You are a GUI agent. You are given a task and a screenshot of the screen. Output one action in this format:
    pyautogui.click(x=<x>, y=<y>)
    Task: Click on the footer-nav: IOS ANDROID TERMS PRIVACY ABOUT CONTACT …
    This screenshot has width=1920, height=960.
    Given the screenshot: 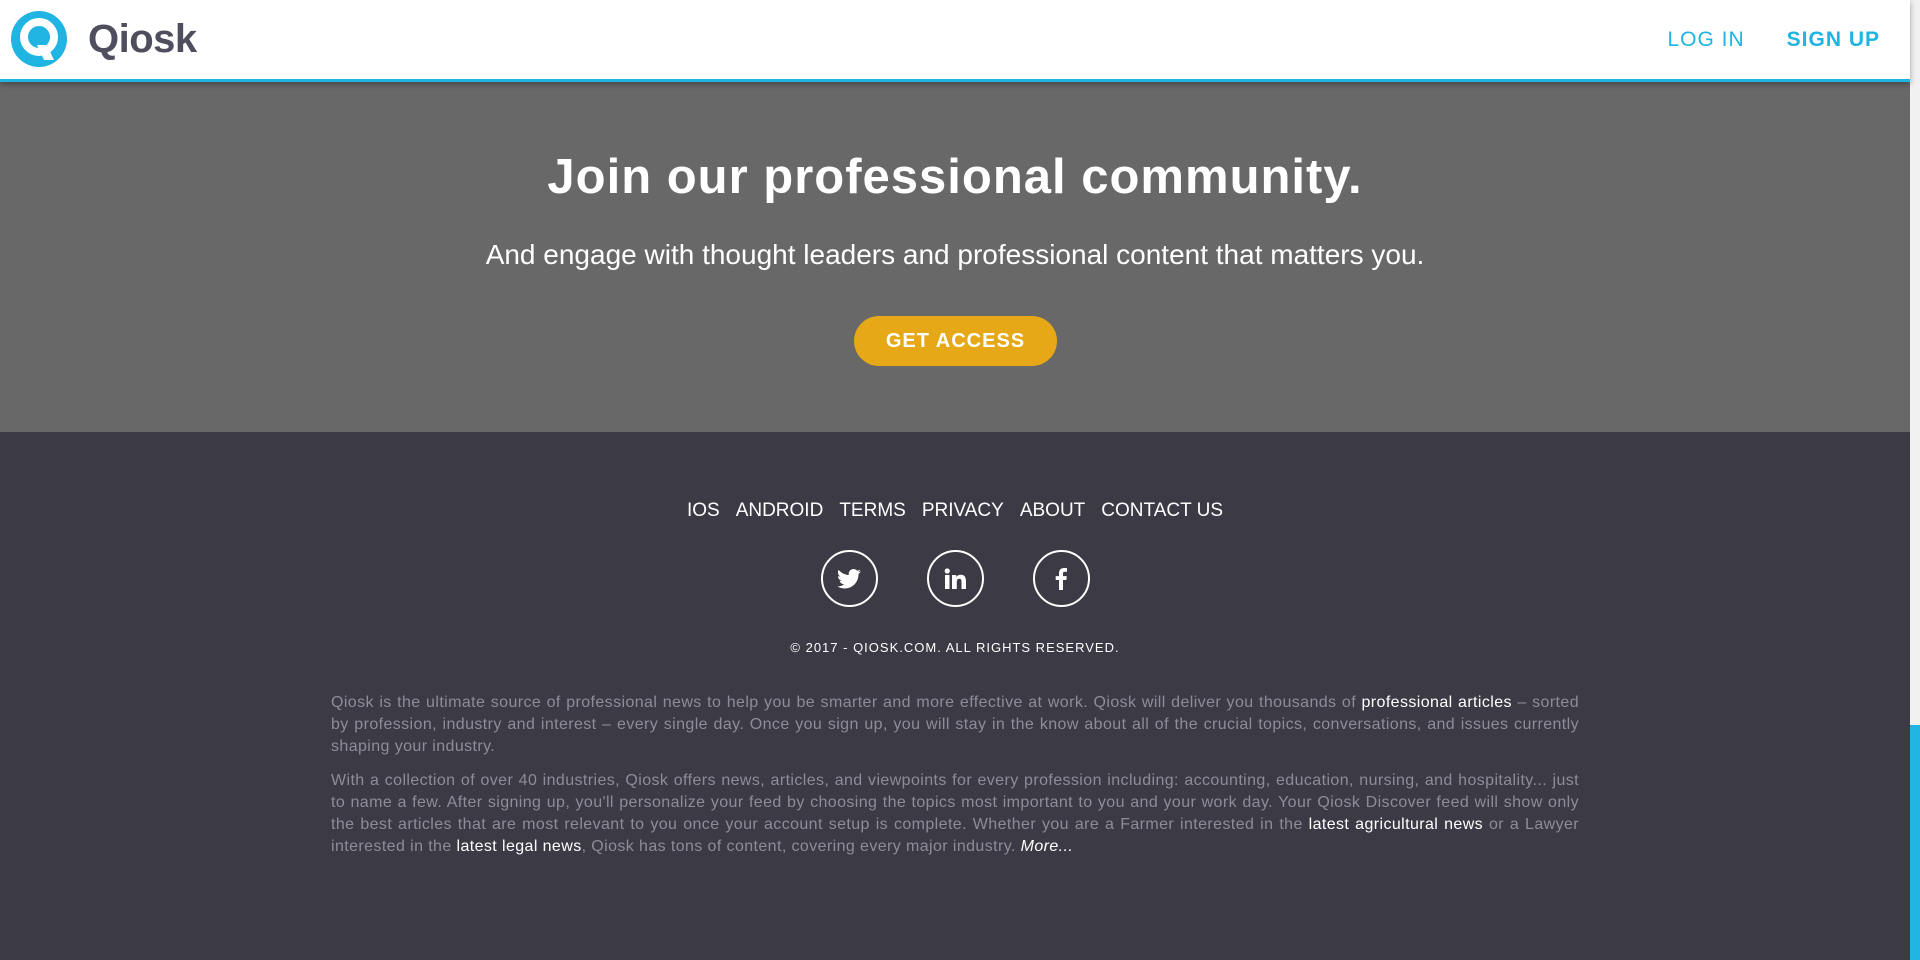 What is the action you would take?
    pyautogui.click(x=955, y=511)
    